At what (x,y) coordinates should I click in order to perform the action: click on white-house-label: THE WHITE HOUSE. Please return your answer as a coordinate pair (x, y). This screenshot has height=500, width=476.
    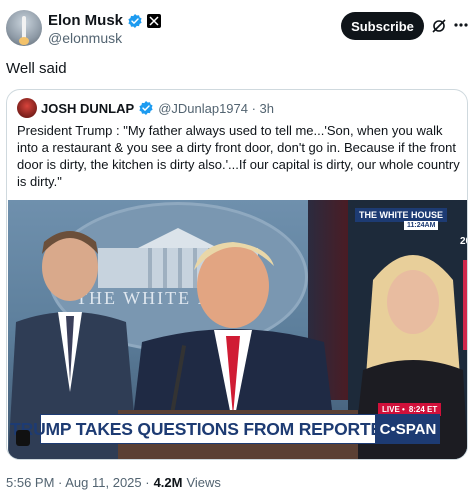
    Looking at the image, I should click on (401, 215).